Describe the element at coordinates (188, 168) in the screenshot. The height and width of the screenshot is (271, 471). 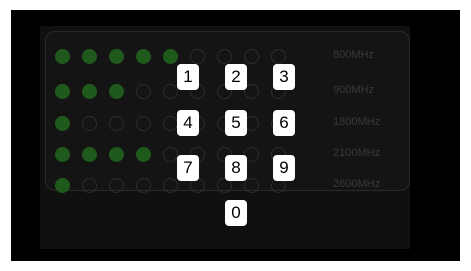
I see `key-7: 7` at that location.